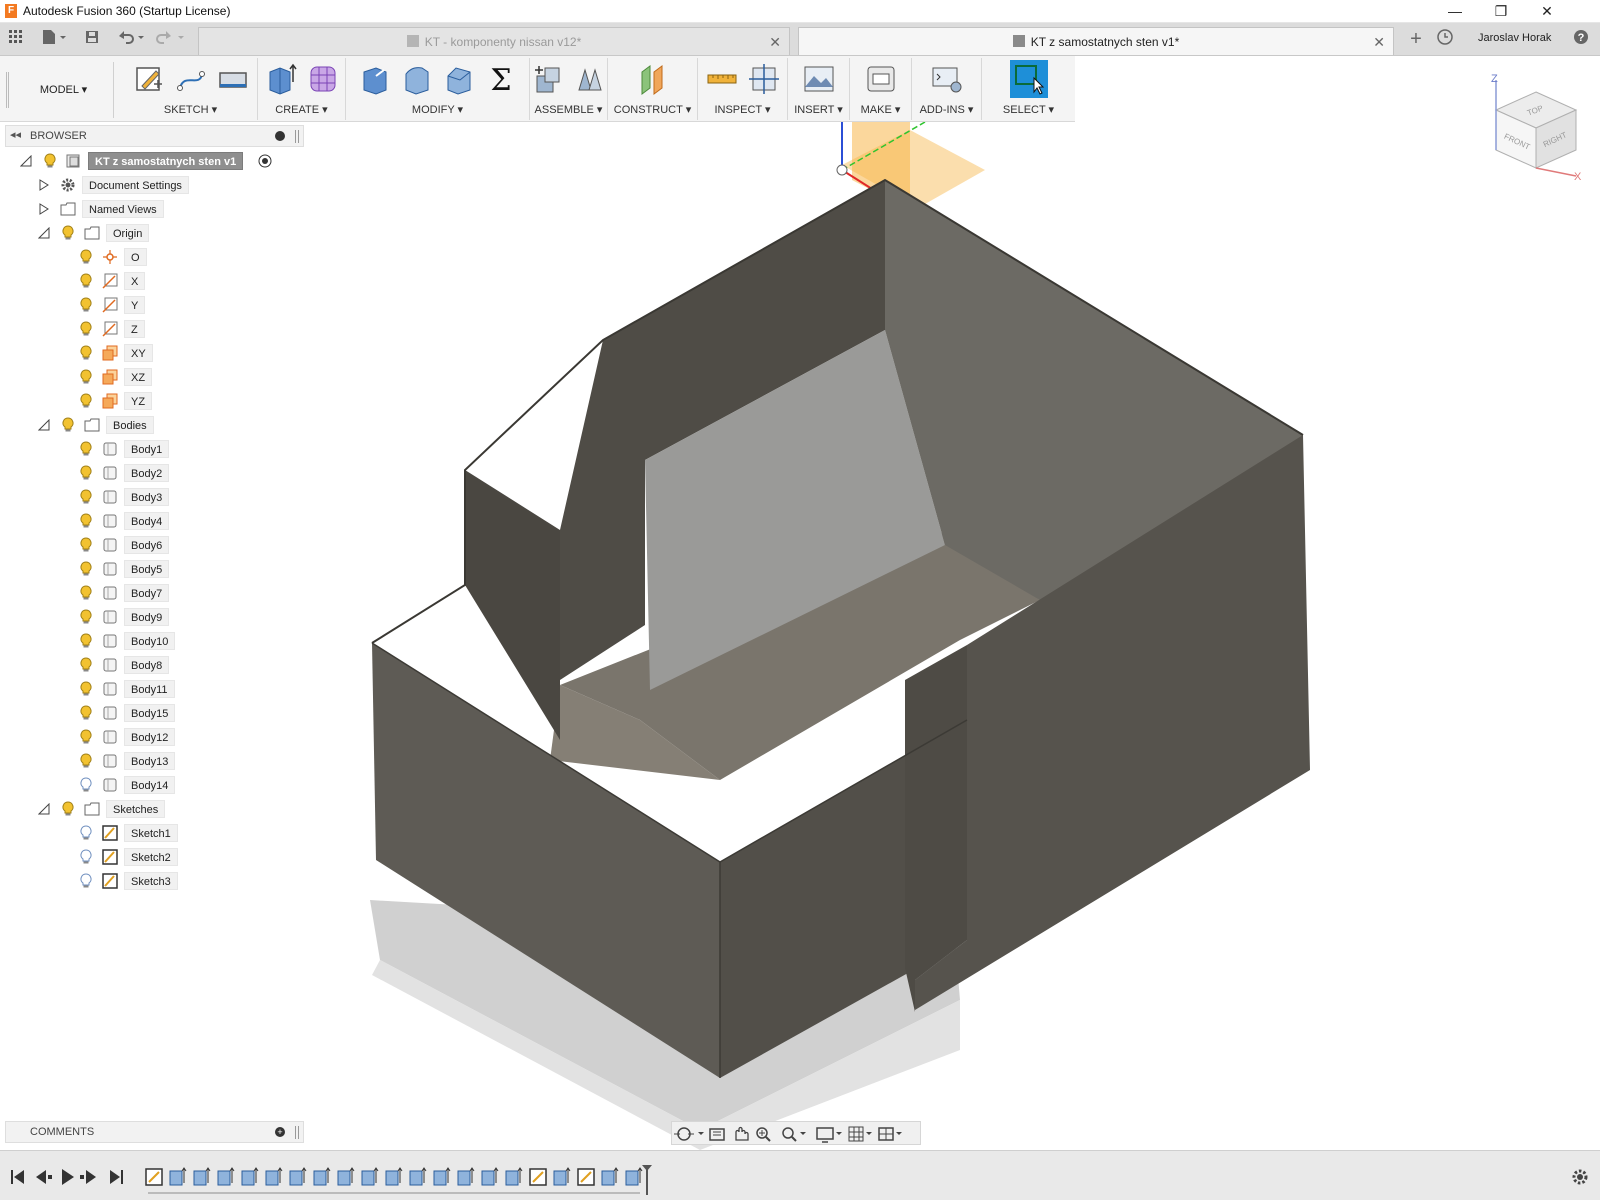 Image resolution: width=1600 pixels, height=1200 pixels. Describe the element at coordinates (1445, 39) in the screenshot. I see `job-status-clock-icon` at that location.